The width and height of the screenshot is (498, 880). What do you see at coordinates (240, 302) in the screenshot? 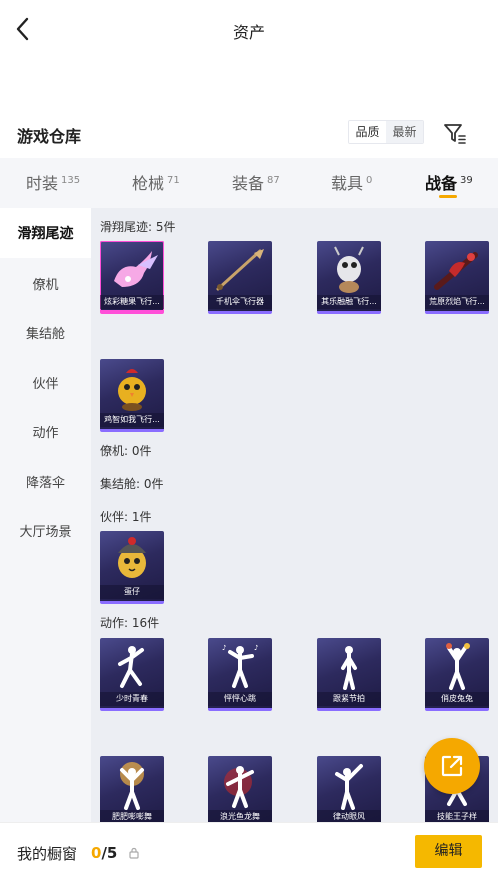
I see `item-name: 千机伞飞行器` at bounding box center [240, 302].